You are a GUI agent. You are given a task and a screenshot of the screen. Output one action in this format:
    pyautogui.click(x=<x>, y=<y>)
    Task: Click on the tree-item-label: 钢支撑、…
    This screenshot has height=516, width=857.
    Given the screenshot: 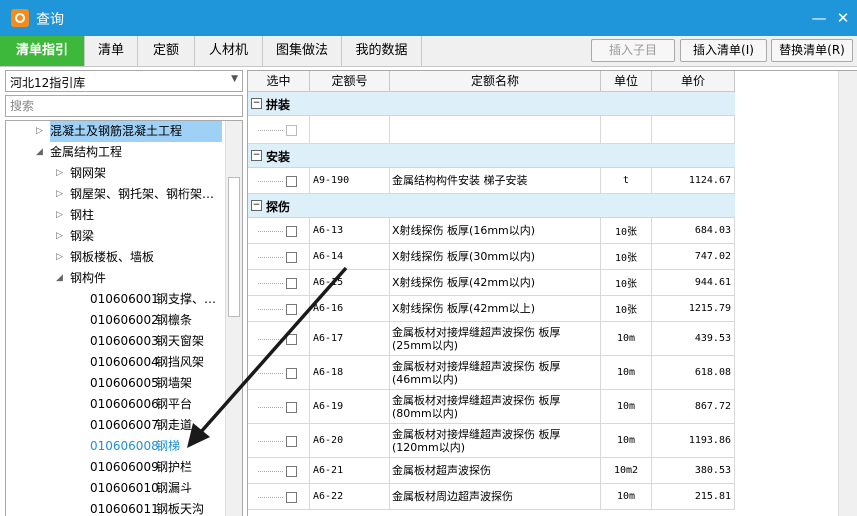 What is the action you would take?
    pyautogui.click(x=186, y=299)
    